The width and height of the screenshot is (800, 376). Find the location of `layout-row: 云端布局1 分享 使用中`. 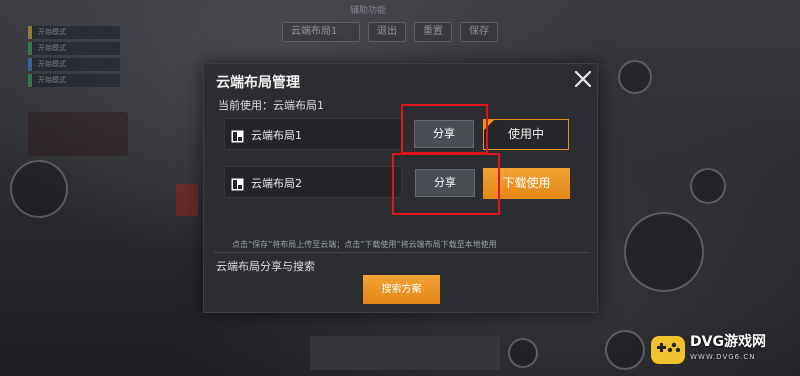

layout-row: 云端布局1 分享 使用中 is located at coordinates (399, 134).